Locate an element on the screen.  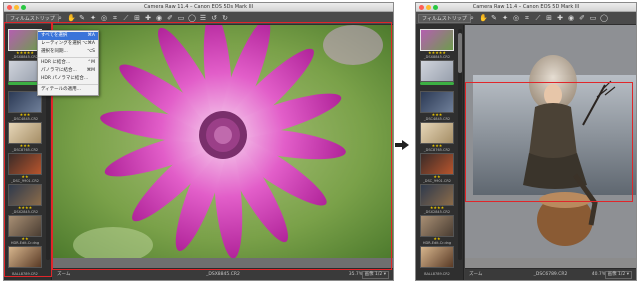
menu-item-shortcut: ⌥⌘A is located at coordinates (88, 43).